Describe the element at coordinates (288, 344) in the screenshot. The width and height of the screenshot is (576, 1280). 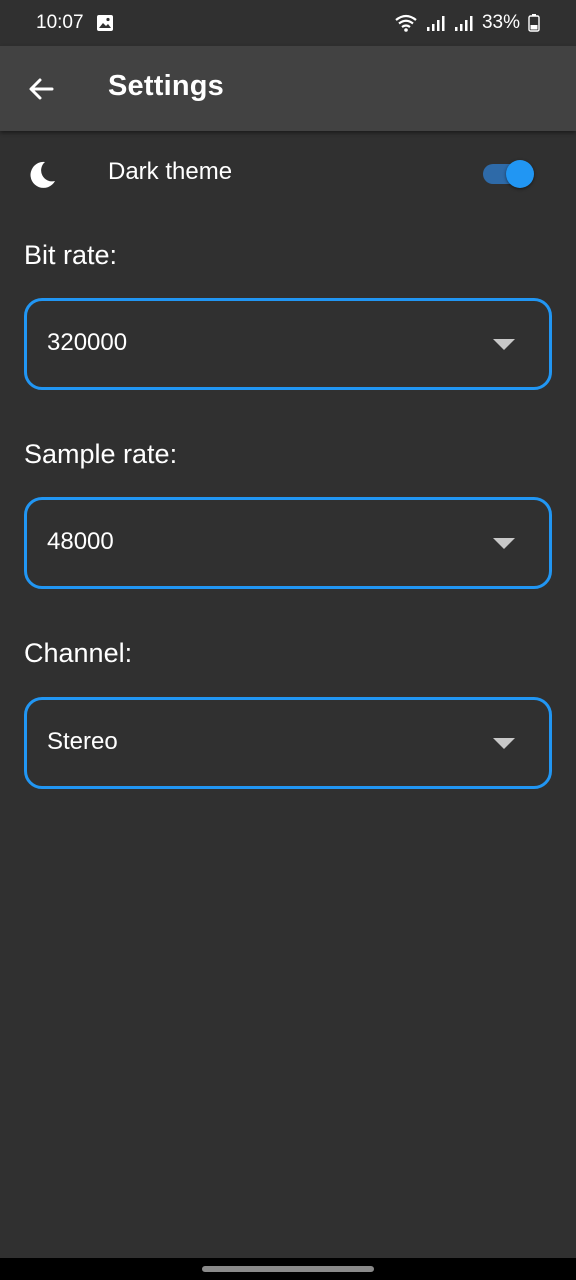
I see `bit-rate-dropdown: 320000` at that location.